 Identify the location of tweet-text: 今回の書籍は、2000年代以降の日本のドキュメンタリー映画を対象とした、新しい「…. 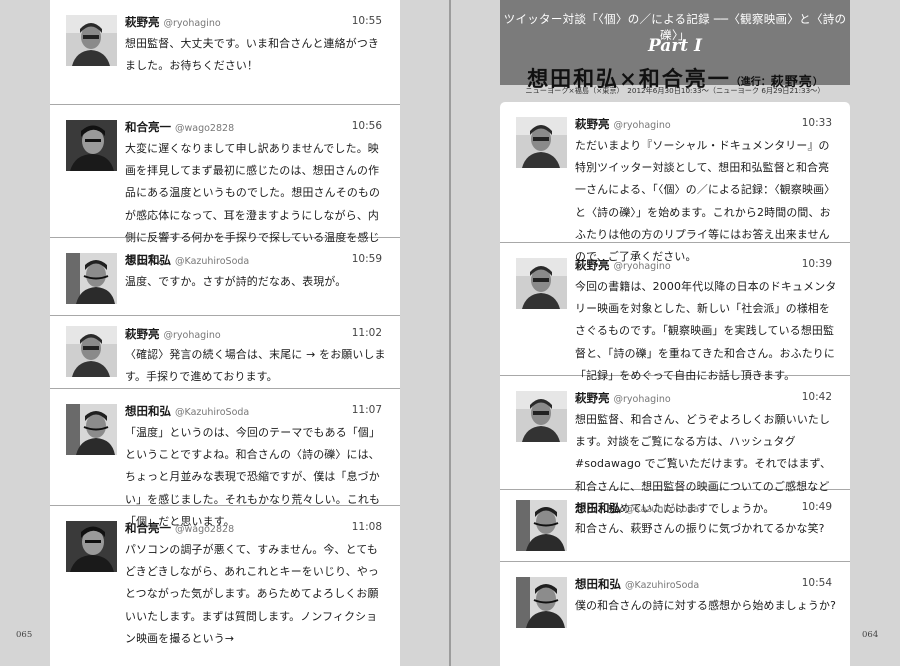
(706, 331).